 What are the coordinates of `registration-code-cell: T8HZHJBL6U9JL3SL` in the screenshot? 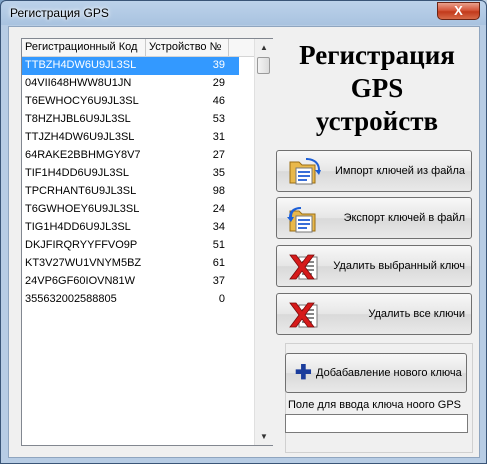 It's located at (78, 119).